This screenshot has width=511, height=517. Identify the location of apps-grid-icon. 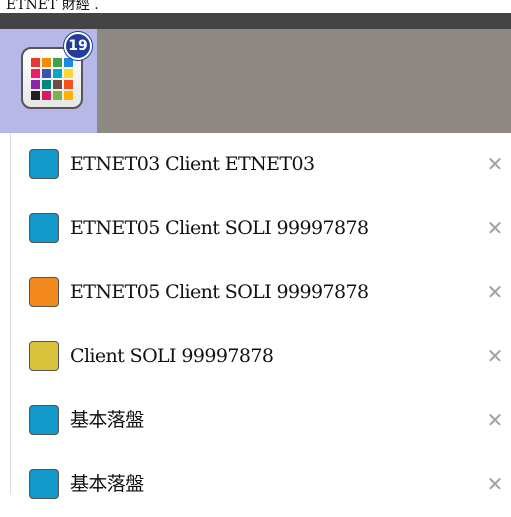
(53, 80).